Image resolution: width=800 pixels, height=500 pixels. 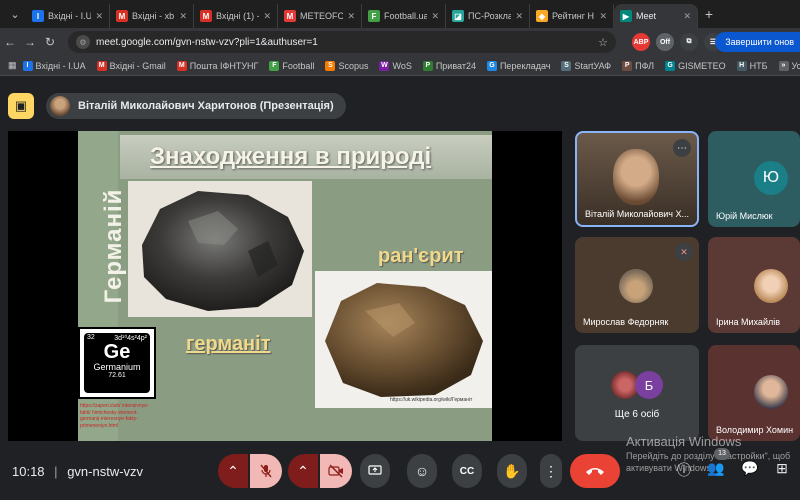 I want to click on participant-tile-others: Б Ще 6 осіб, so click(x=637, y=393).